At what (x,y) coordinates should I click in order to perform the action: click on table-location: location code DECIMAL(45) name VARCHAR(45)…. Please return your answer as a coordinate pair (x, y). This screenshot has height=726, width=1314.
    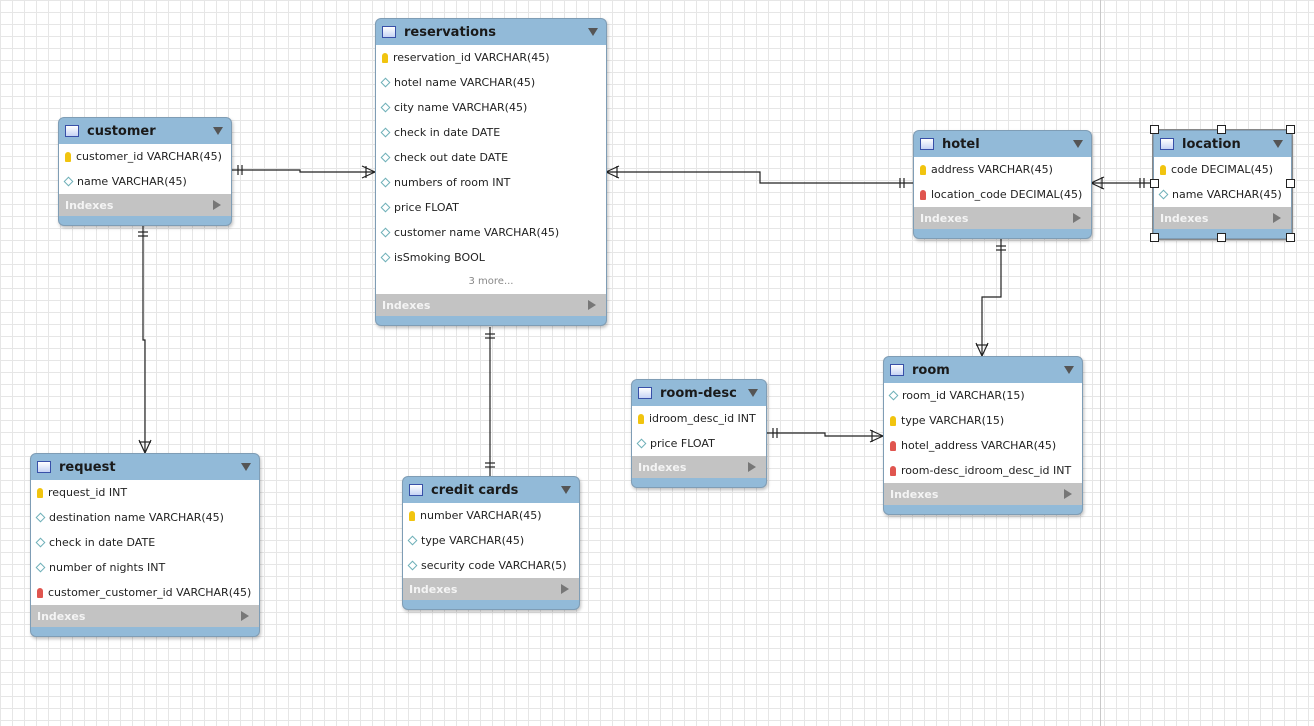
    Looking at the image, I should click on (1222, 184).